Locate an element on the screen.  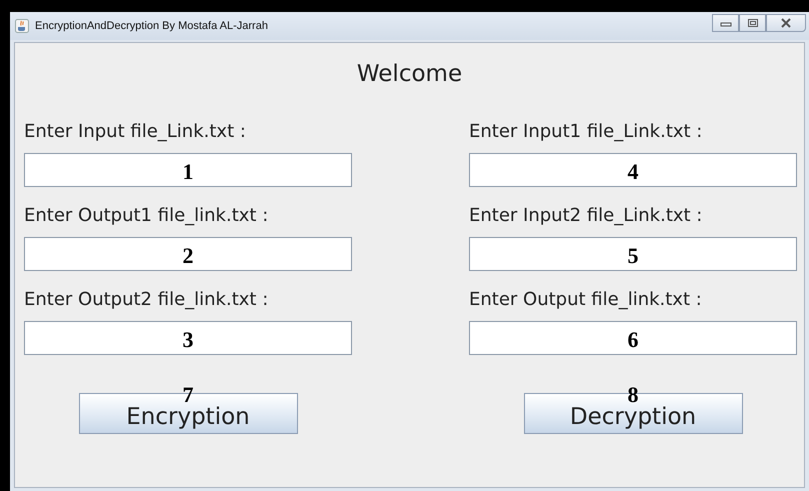
field-label: Enter Output file_link.txt : is located at coordinates (586, 300).